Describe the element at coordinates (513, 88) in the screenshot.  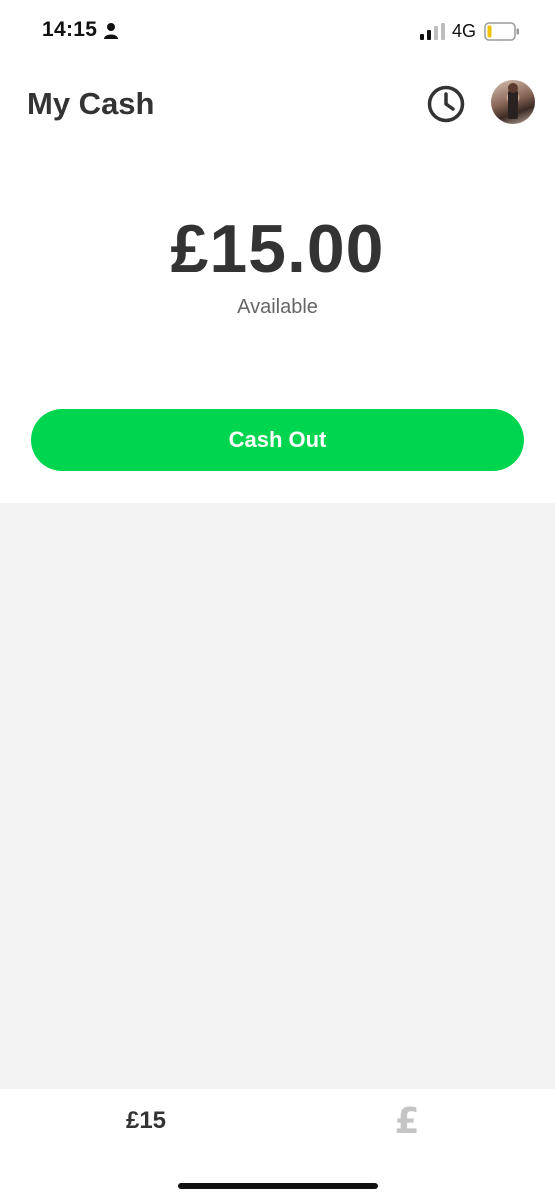
I see `avatar-head` at that location.